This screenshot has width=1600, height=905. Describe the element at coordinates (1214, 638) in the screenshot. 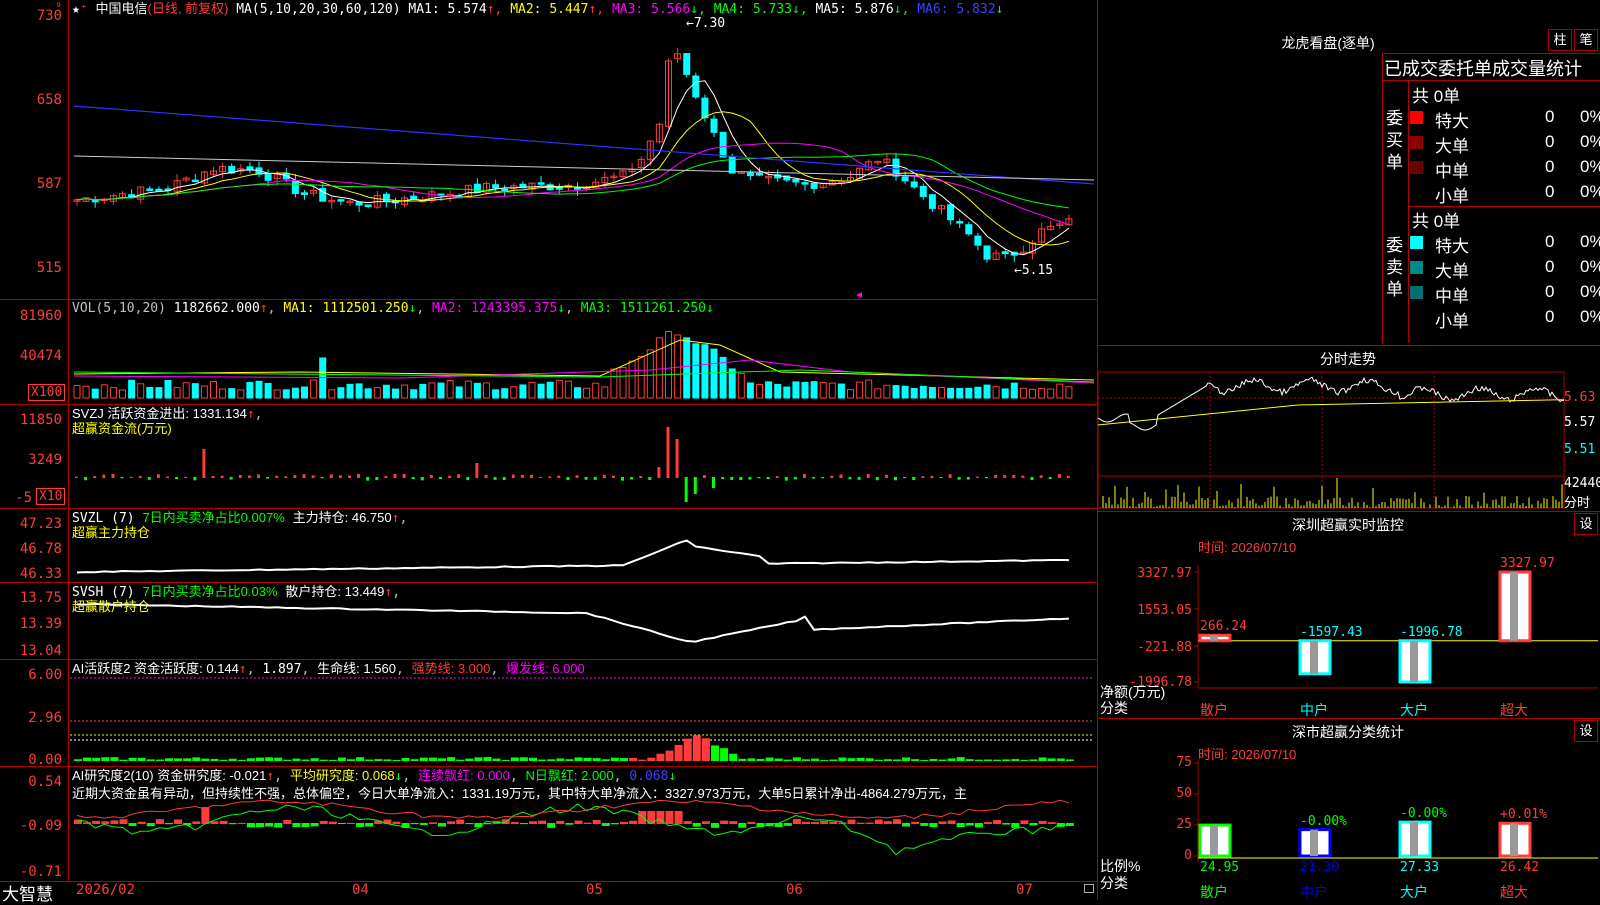

I see `monitor-bar-shade` at that location.